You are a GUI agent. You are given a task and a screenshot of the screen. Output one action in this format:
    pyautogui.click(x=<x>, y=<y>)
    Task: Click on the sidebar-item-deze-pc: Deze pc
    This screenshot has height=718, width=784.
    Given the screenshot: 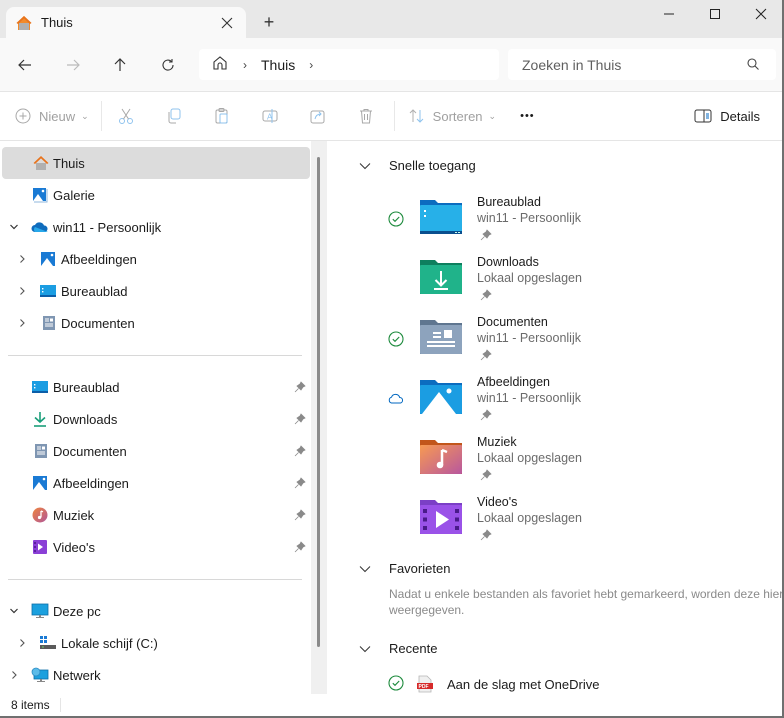 What is the action you would take?
    pyautogui.click(x=155, y=611)
    